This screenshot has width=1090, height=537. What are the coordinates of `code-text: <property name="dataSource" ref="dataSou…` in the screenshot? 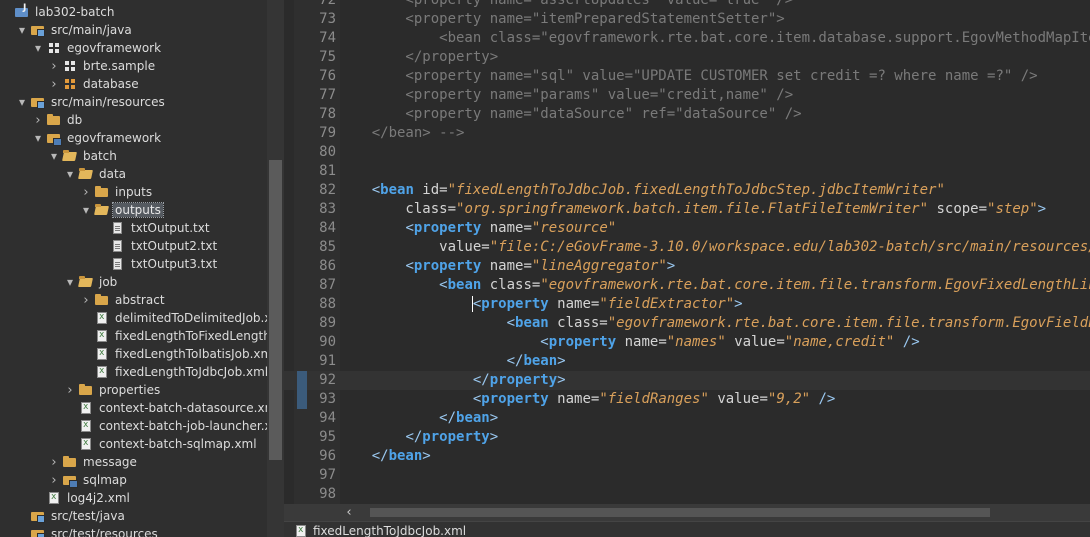 It's located at (569, 114).